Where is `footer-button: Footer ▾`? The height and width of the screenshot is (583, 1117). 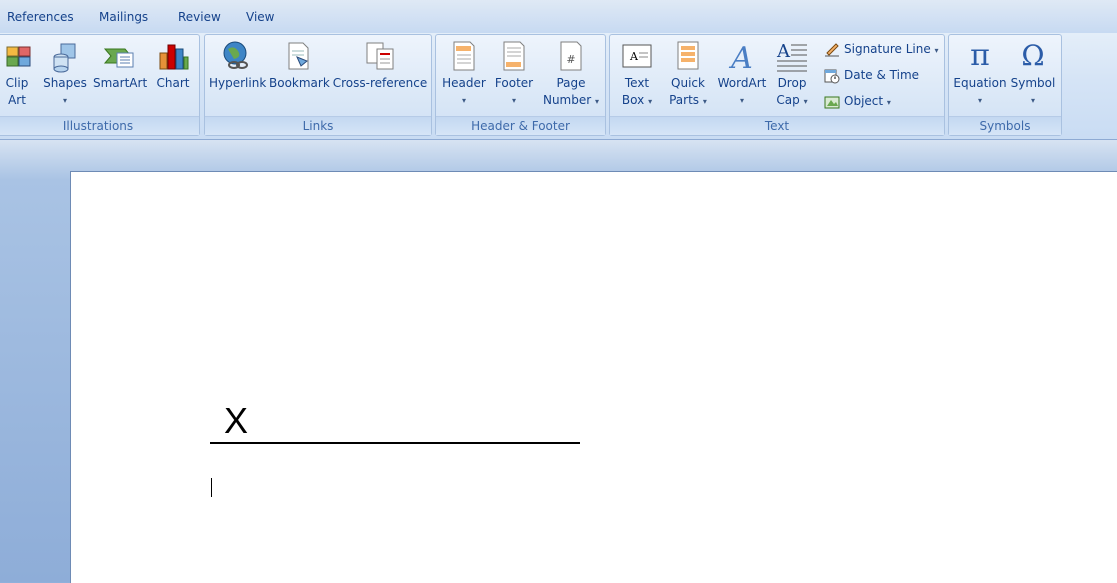
footer-button: Footer ▾ is located at coordinates (514, 74).